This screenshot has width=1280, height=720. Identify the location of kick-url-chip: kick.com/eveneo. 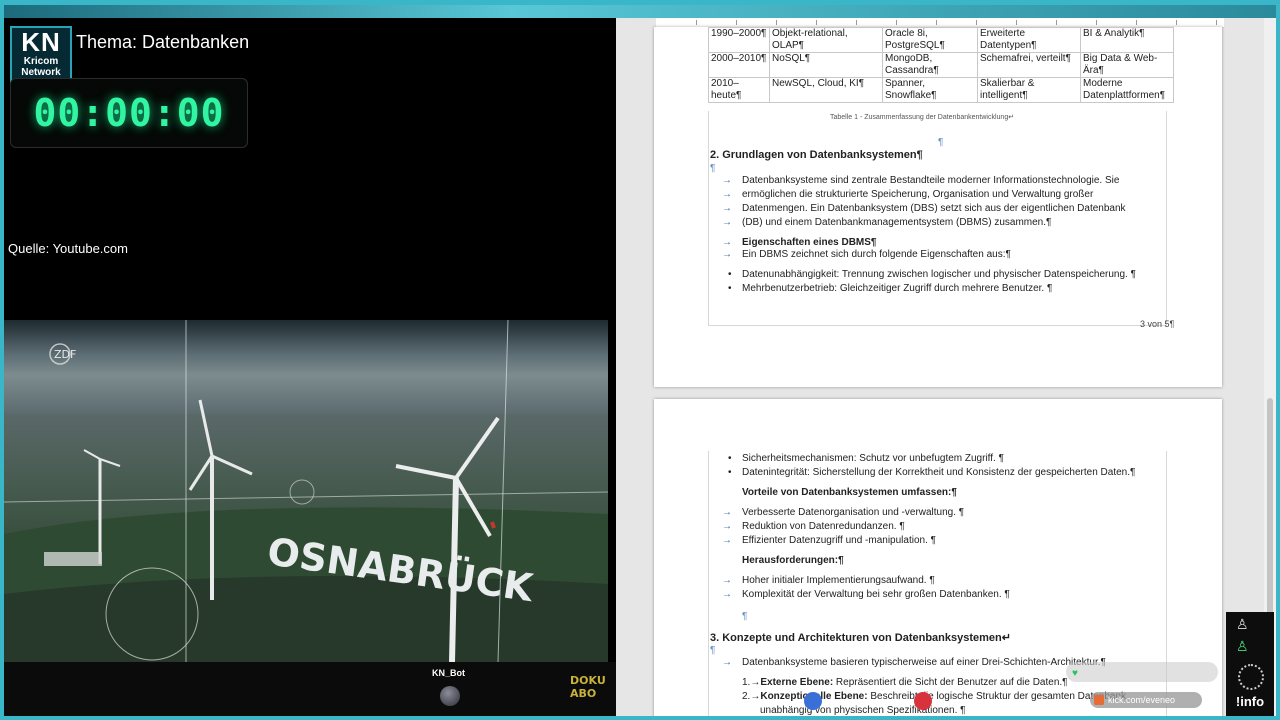
(1146, 700).